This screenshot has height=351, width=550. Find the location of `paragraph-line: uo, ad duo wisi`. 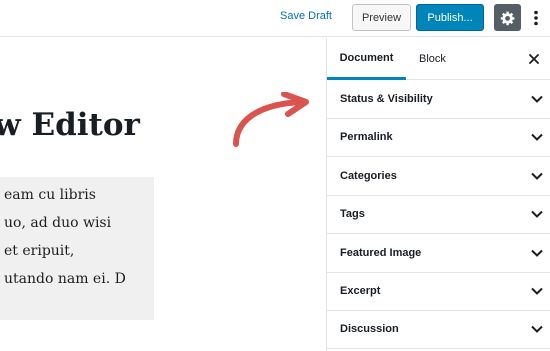

paragraph-line: uo, ad duo wisi is located at coordinates (58, 223).